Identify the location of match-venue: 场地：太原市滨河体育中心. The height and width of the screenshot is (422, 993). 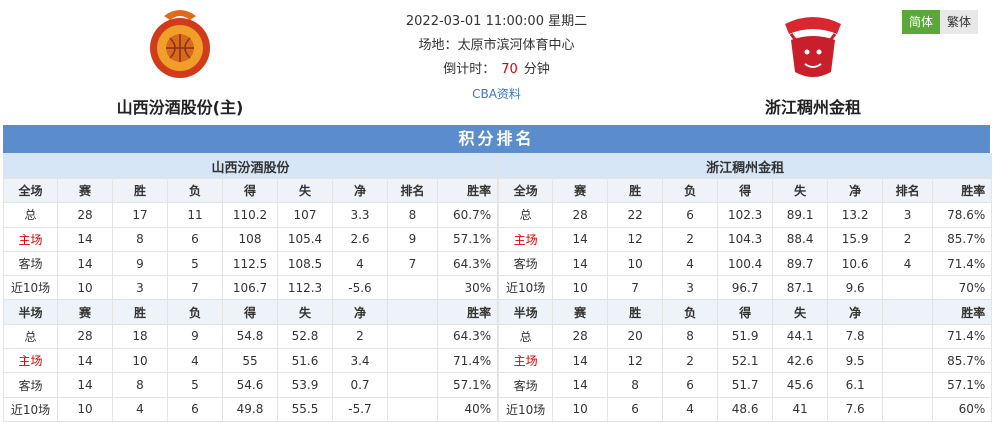
(496, 45).